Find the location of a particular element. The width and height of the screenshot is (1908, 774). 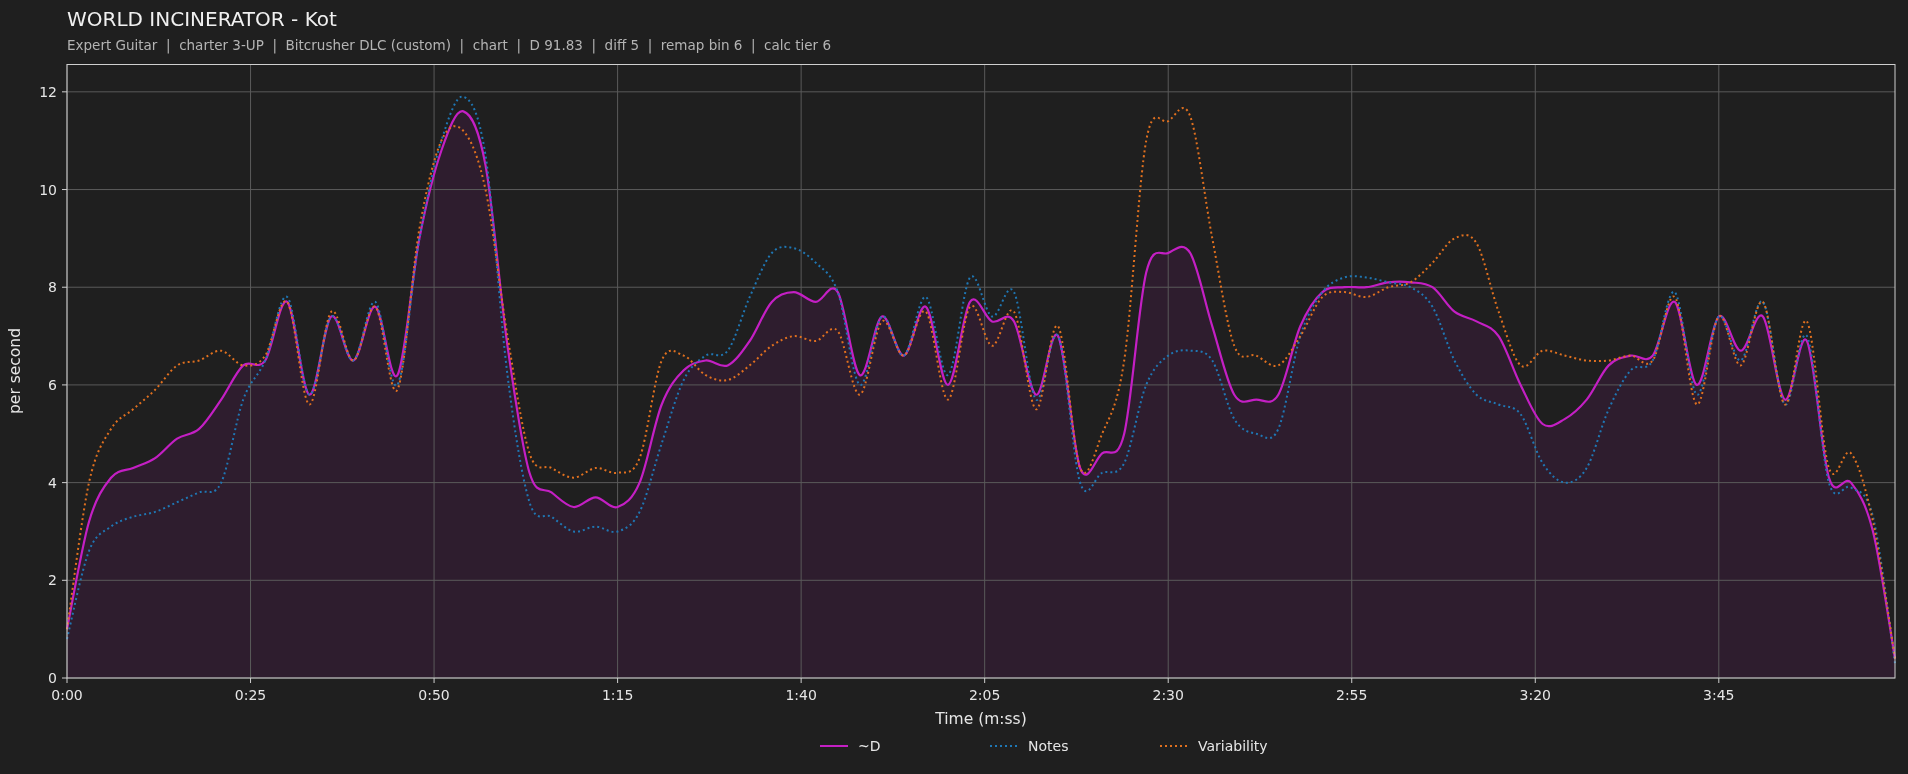

x-tick-label: 2:30 is located at coordinates (1168, 695).